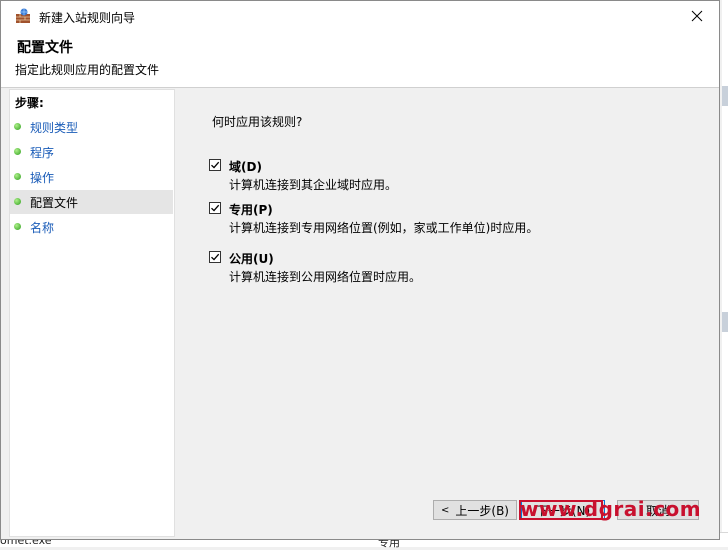 Image resolution: width=728 pixels, height=550 pixels. Describe the element at coordinates (325, 277) in the screenshot. I see `option-description: 计算机连接到公用网络位置时应用。` at that location.